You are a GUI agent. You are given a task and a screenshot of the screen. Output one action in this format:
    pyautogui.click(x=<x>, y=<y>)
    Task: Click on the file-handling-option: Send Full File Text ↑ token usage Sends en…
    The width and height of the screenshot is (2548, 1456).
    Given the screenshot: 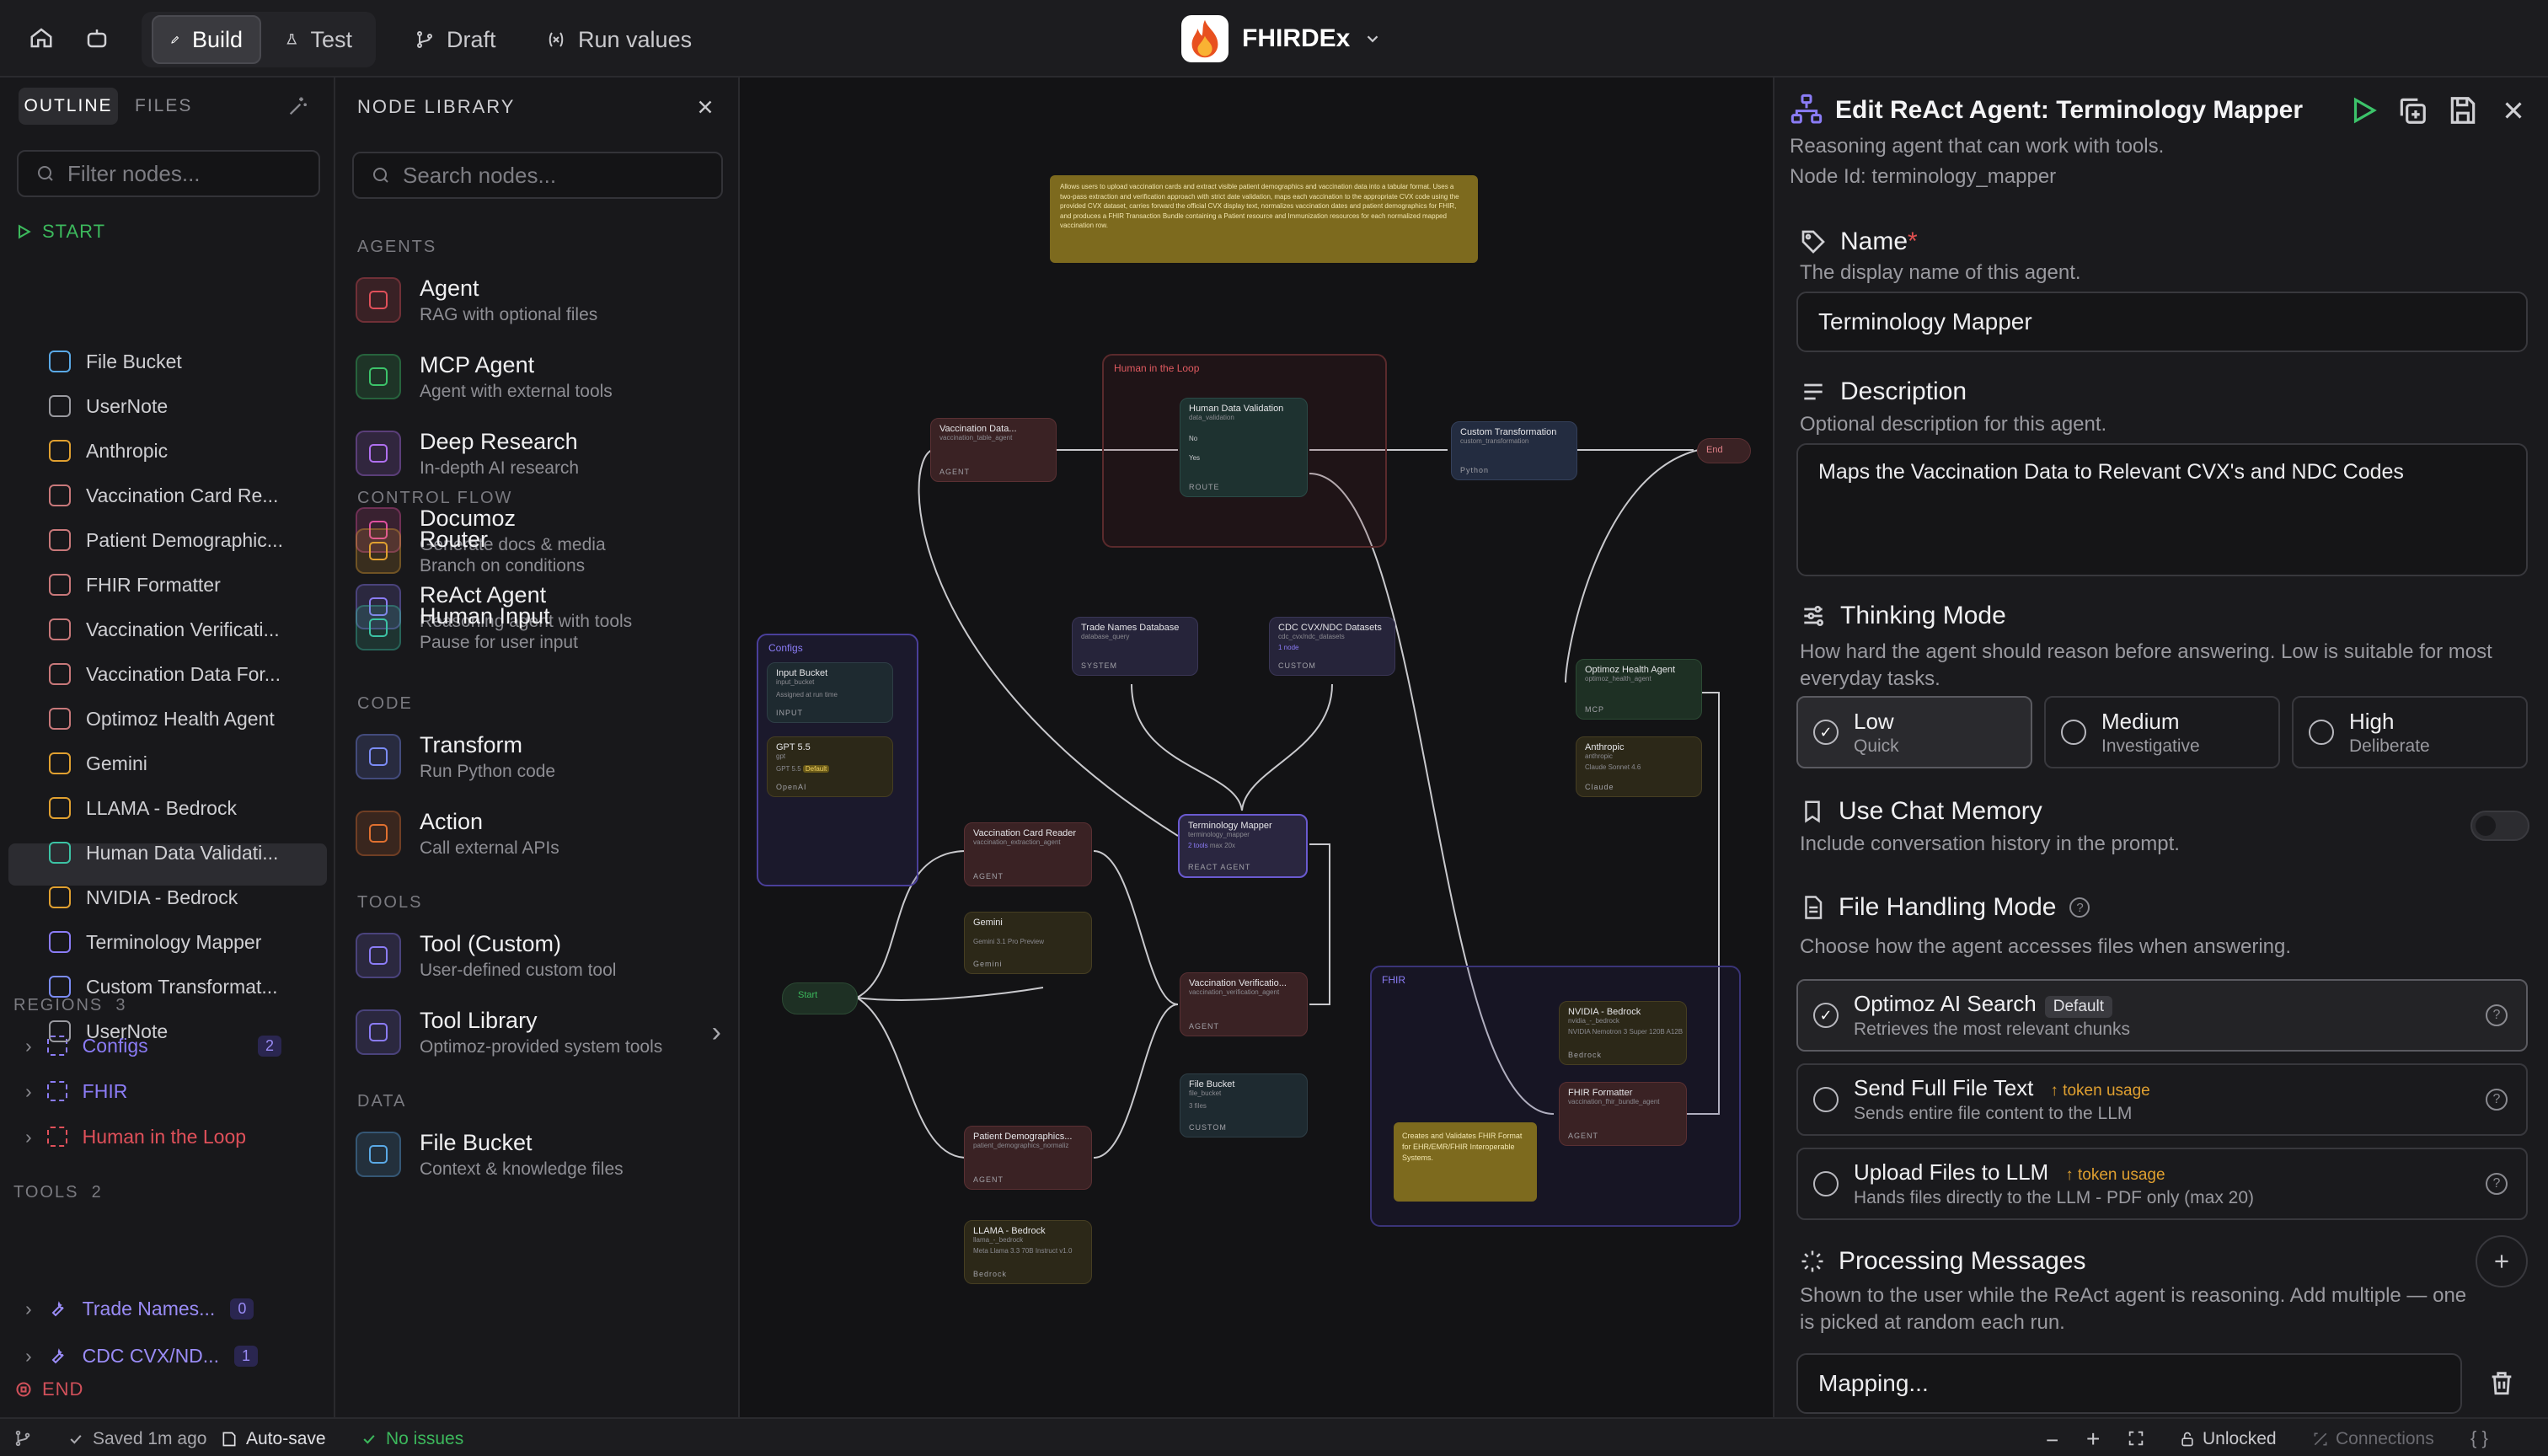 What is the action you would take?
    pyautogui.click(x=2162, y=1099)
    